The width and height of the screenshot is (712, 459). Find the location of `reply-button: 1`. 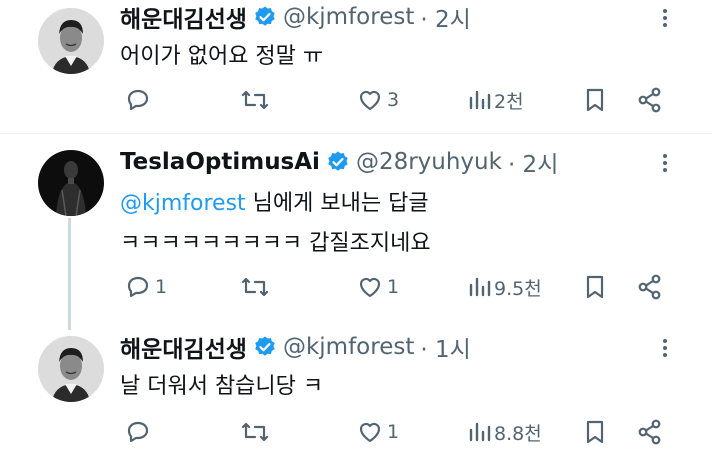

reply-button: 1 is located at coordinates (145, 287).